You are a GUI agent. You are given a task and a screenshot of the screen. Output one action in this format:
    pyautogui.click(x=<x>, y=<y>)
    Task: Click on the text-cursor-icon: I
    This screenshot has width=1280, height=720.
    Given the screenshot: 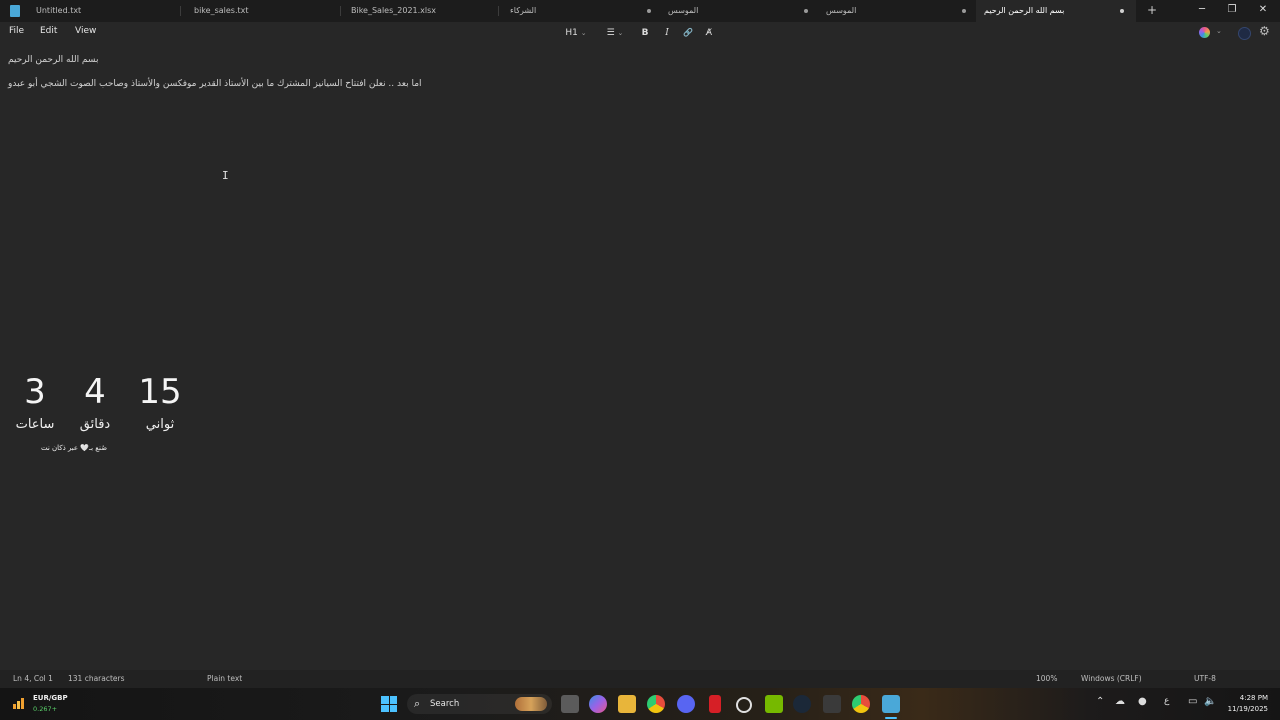 What is the action you would take?
    pyautogui.click(x=225, y=175)
    